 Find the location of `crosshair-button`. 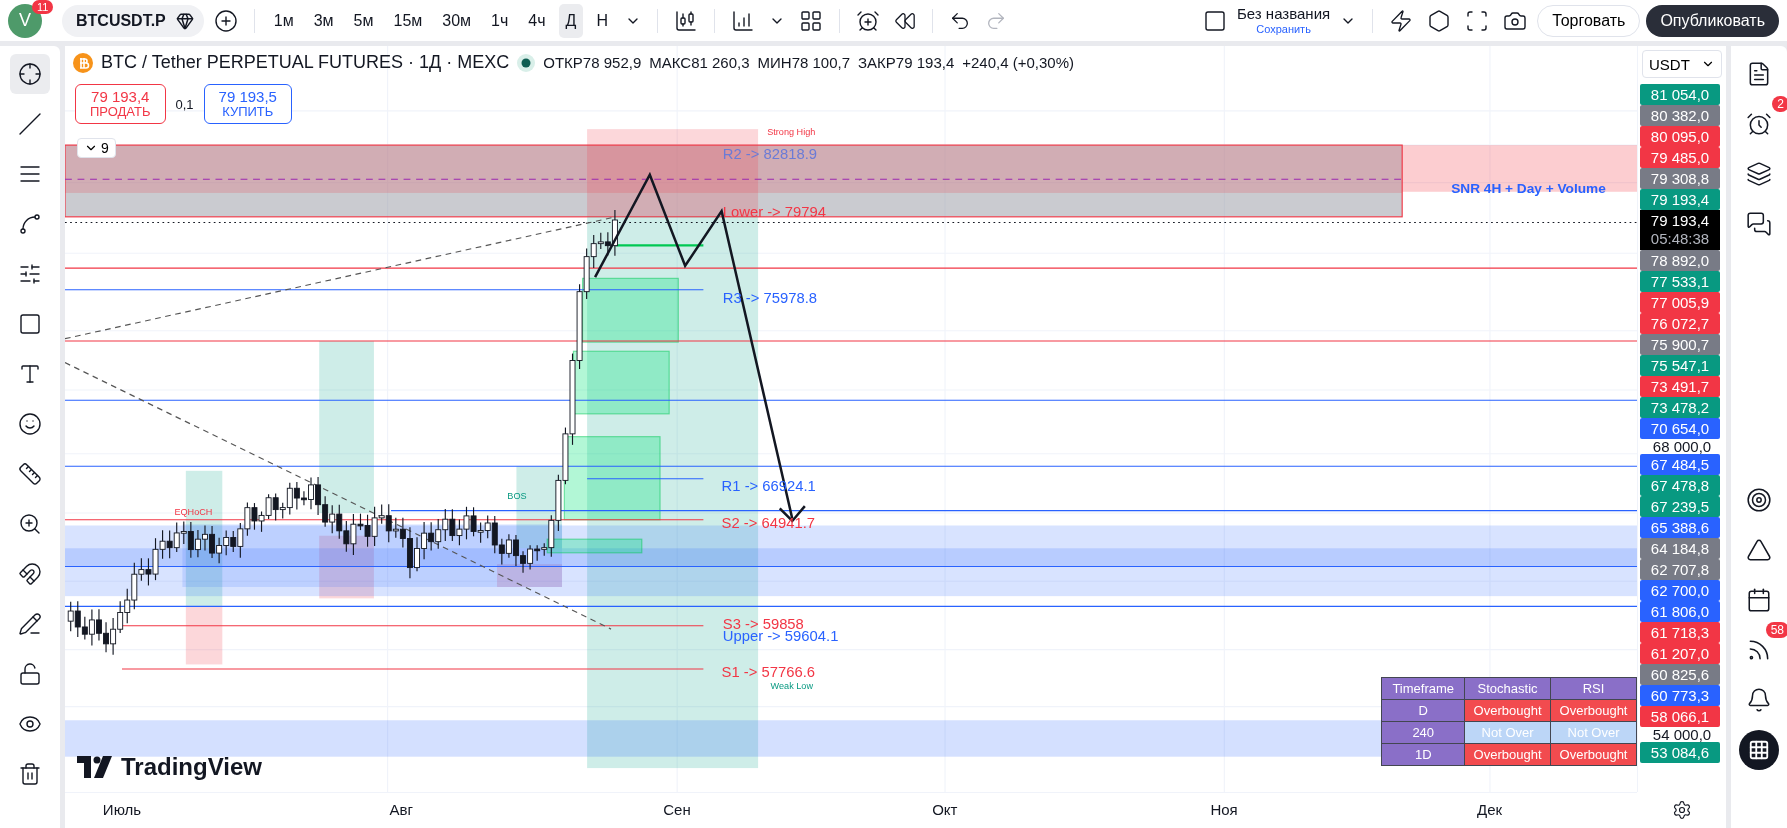

crosshair-button is located at coordinates (30, 74).